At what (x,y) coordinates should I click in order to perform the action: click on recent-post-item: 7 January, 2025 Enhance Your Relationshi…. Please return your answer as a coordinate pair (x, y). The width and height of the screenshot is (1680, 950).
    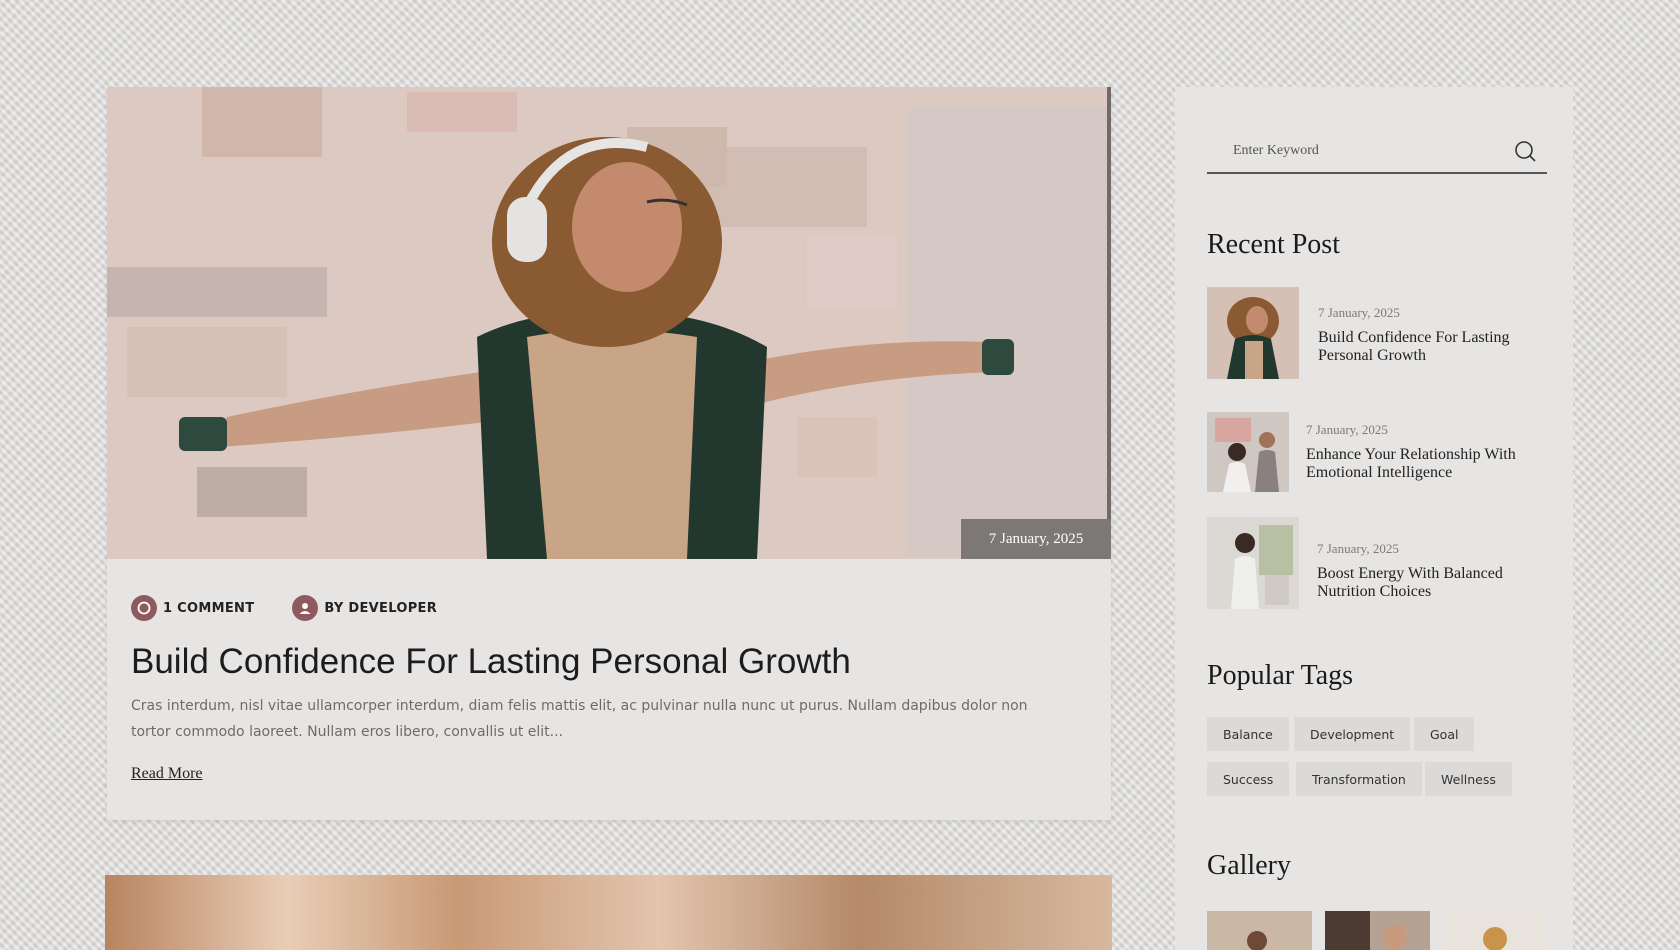
    Looking at the image, I should click on (1377, 459).